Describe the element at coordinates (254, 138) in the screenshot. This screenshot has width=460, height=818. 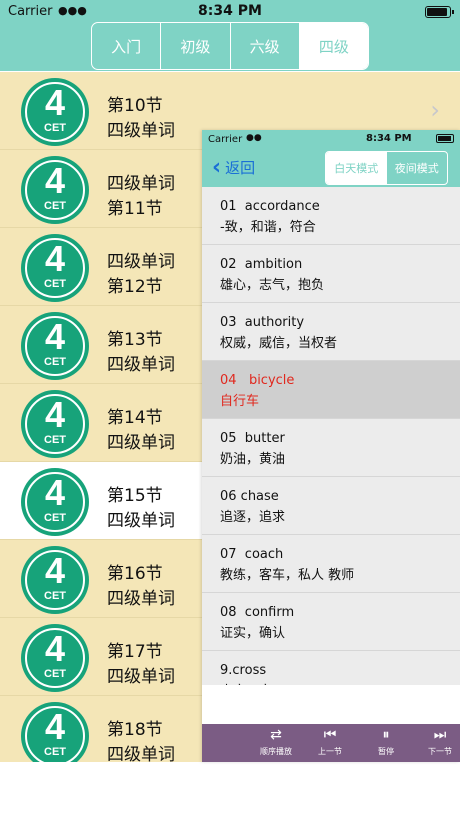
I see `detail-wifi-icon: ●●` at that location.